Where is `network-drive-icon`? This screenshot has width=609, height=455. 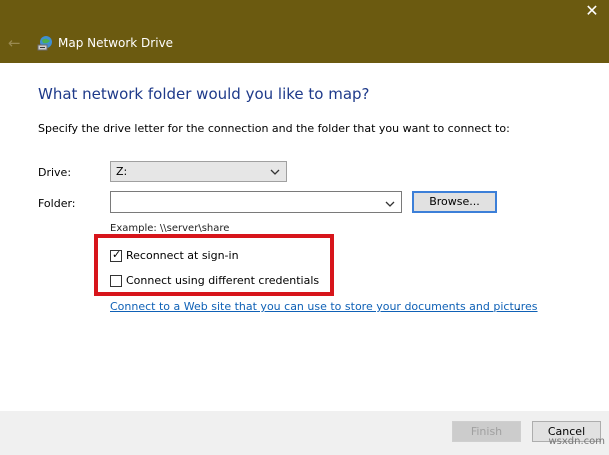 network-drive-icon is located at coordinates (45, 43).